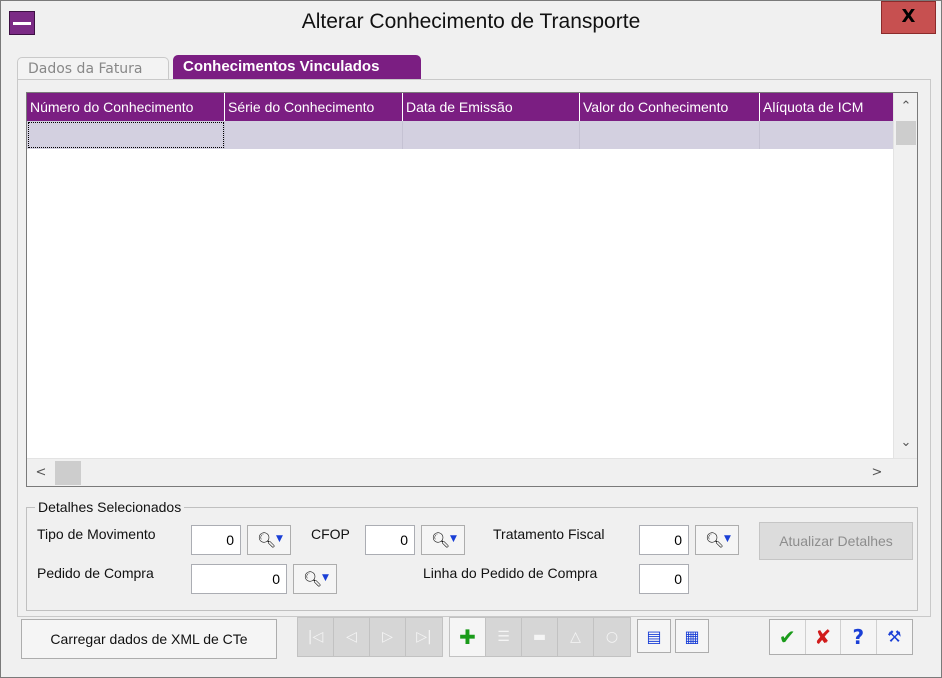  What do you see at coordinates (510, 573) in the screenshot?
I see `linha-pedido-label: Linha do Pedido de Compra` at bounding box center [510, 573].